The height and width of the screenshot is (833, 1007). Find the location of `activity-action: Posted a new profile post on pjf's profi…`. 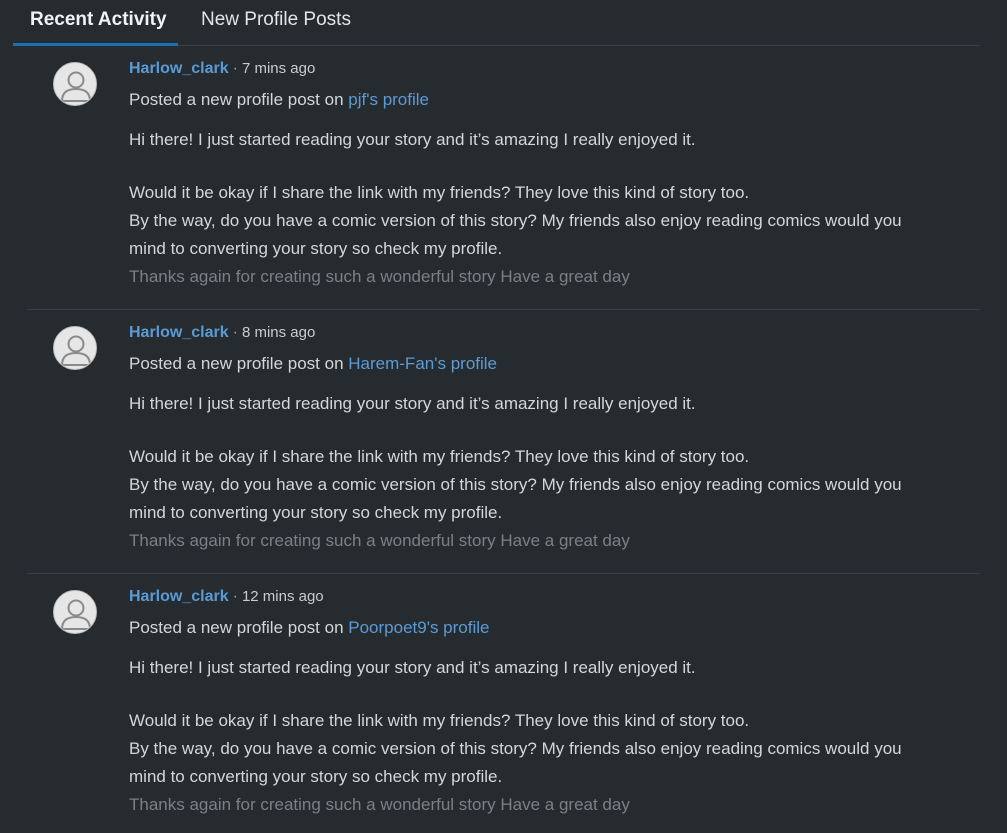

activity-action: Posted a new profile post on pjf's profi… is located at coordinates (544, 100).